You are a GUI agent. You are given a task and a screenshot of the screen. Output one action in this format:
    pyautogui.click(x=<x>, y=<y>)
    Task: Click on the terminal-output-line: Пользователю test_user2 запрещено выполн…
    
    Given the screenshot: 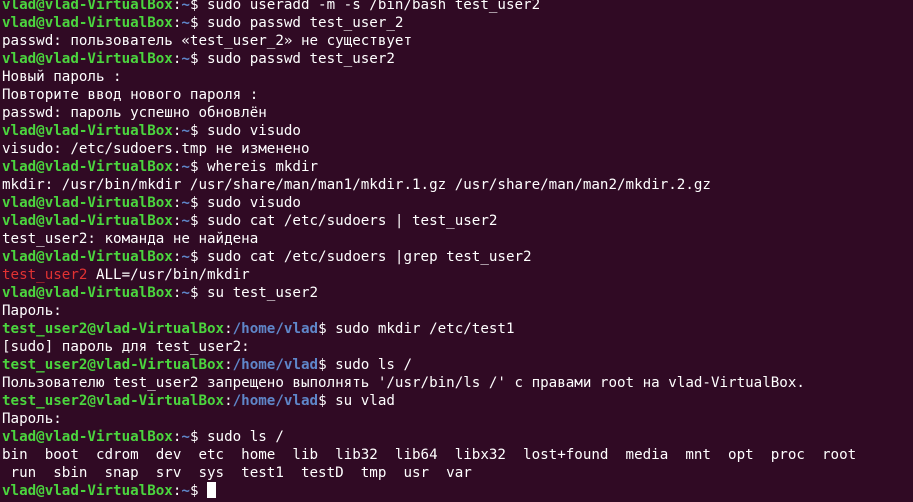 What is the action you would take?
    pyautogui.click(x=457, y=383)
    